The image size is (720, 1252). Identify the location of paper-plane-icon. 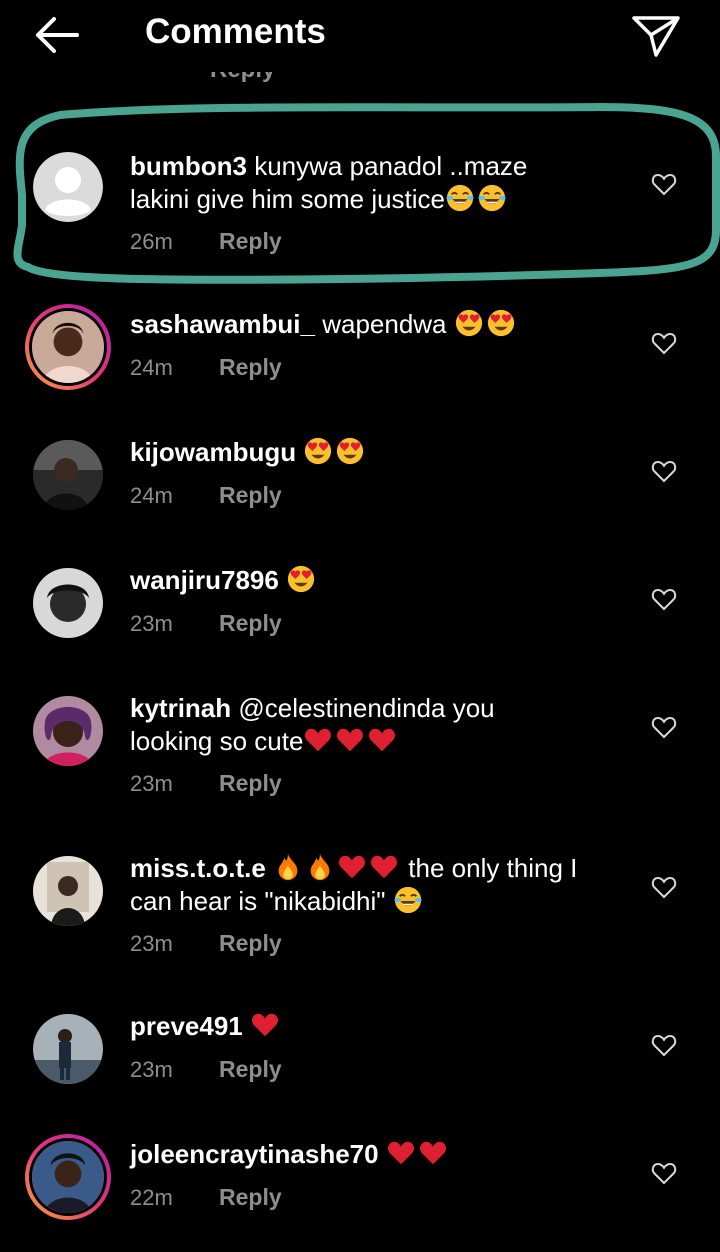
(656, 36).